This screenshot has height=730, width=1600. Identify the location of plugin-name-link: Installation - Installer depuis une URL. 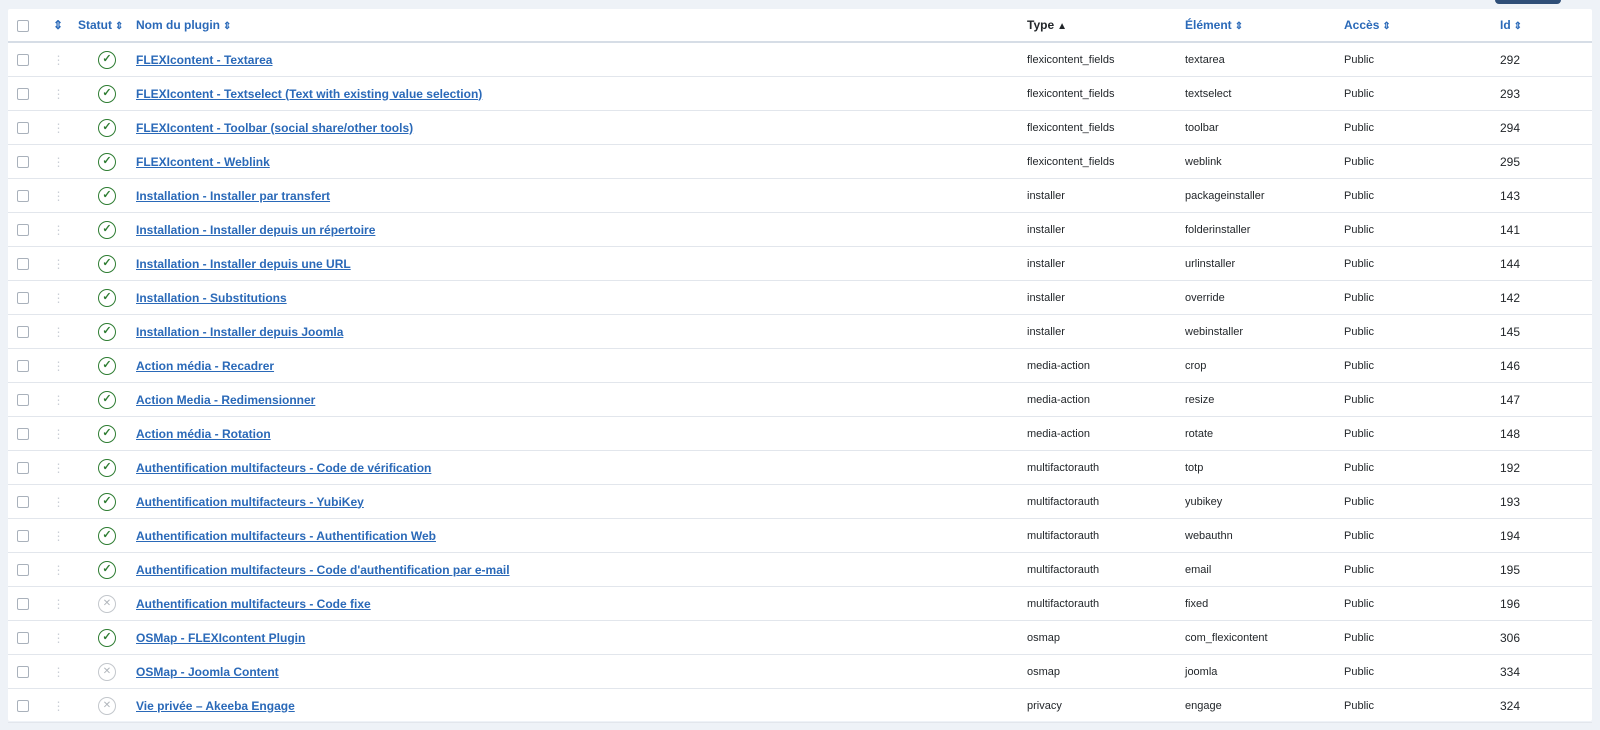
(243, 264).